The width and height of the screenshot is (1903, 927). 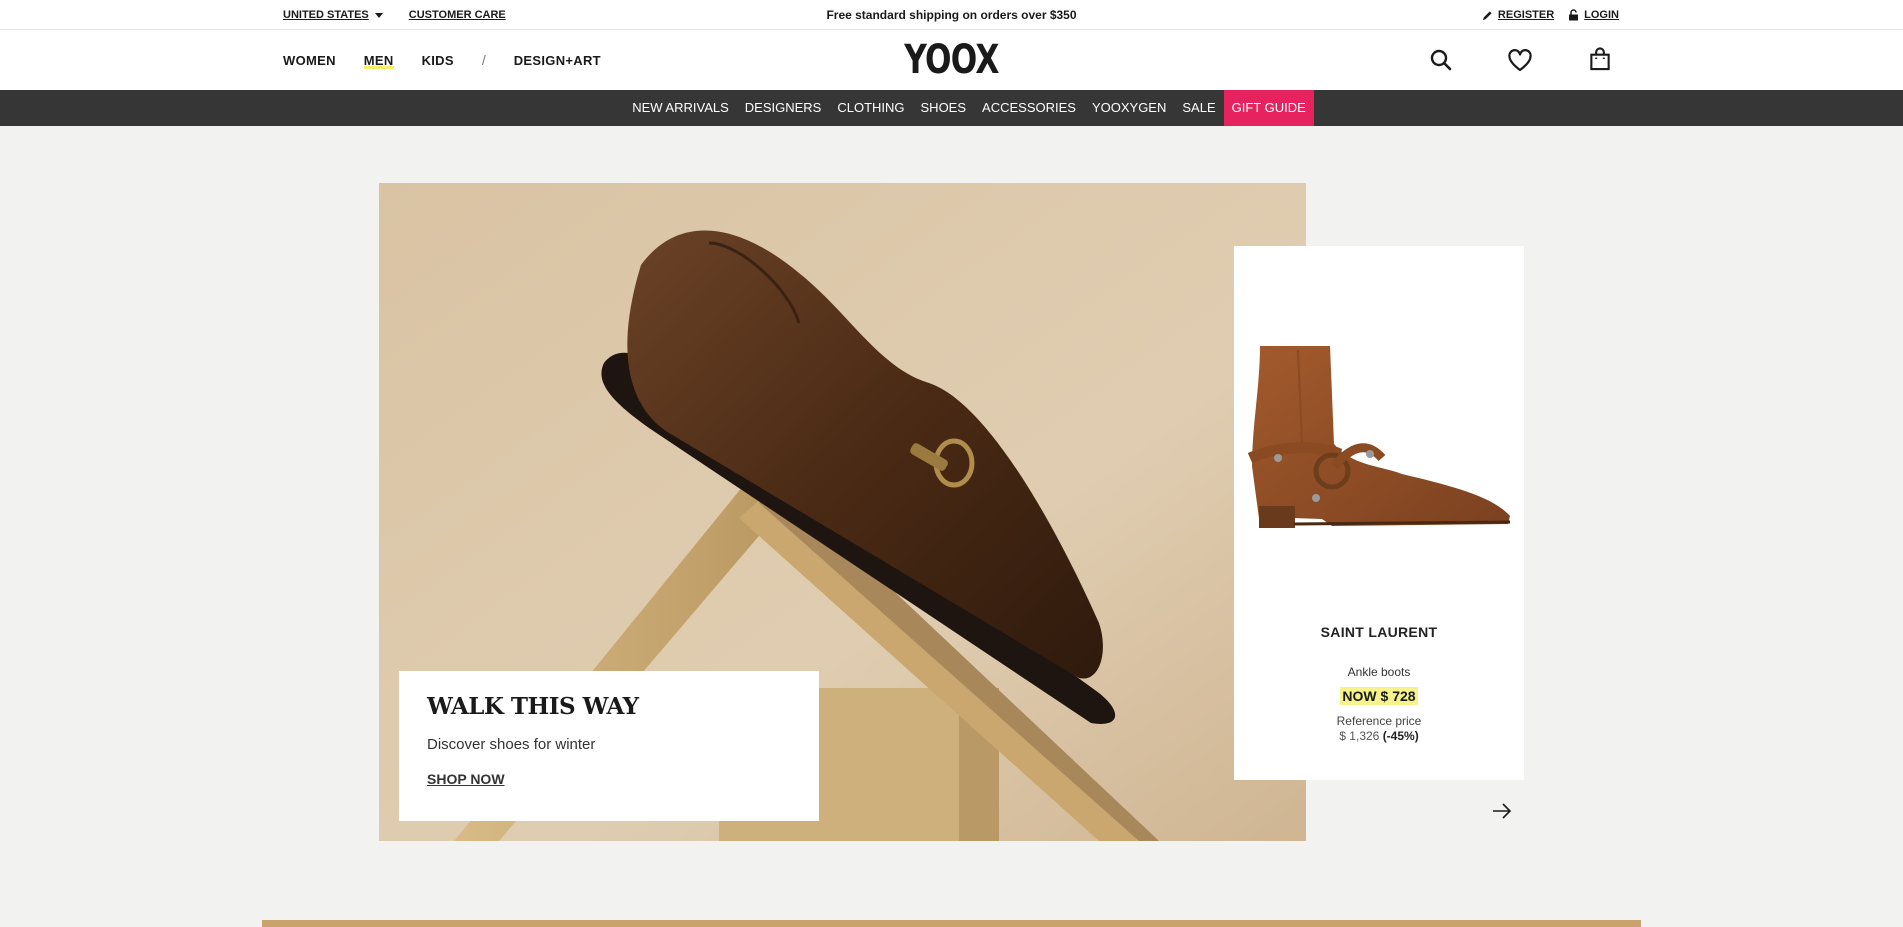 What do you see at coordinates (394, 15) in the screenshot?
I see `utility-left: UNITED STATES CUSTOMER CARE` at bounding box center [394, 15].